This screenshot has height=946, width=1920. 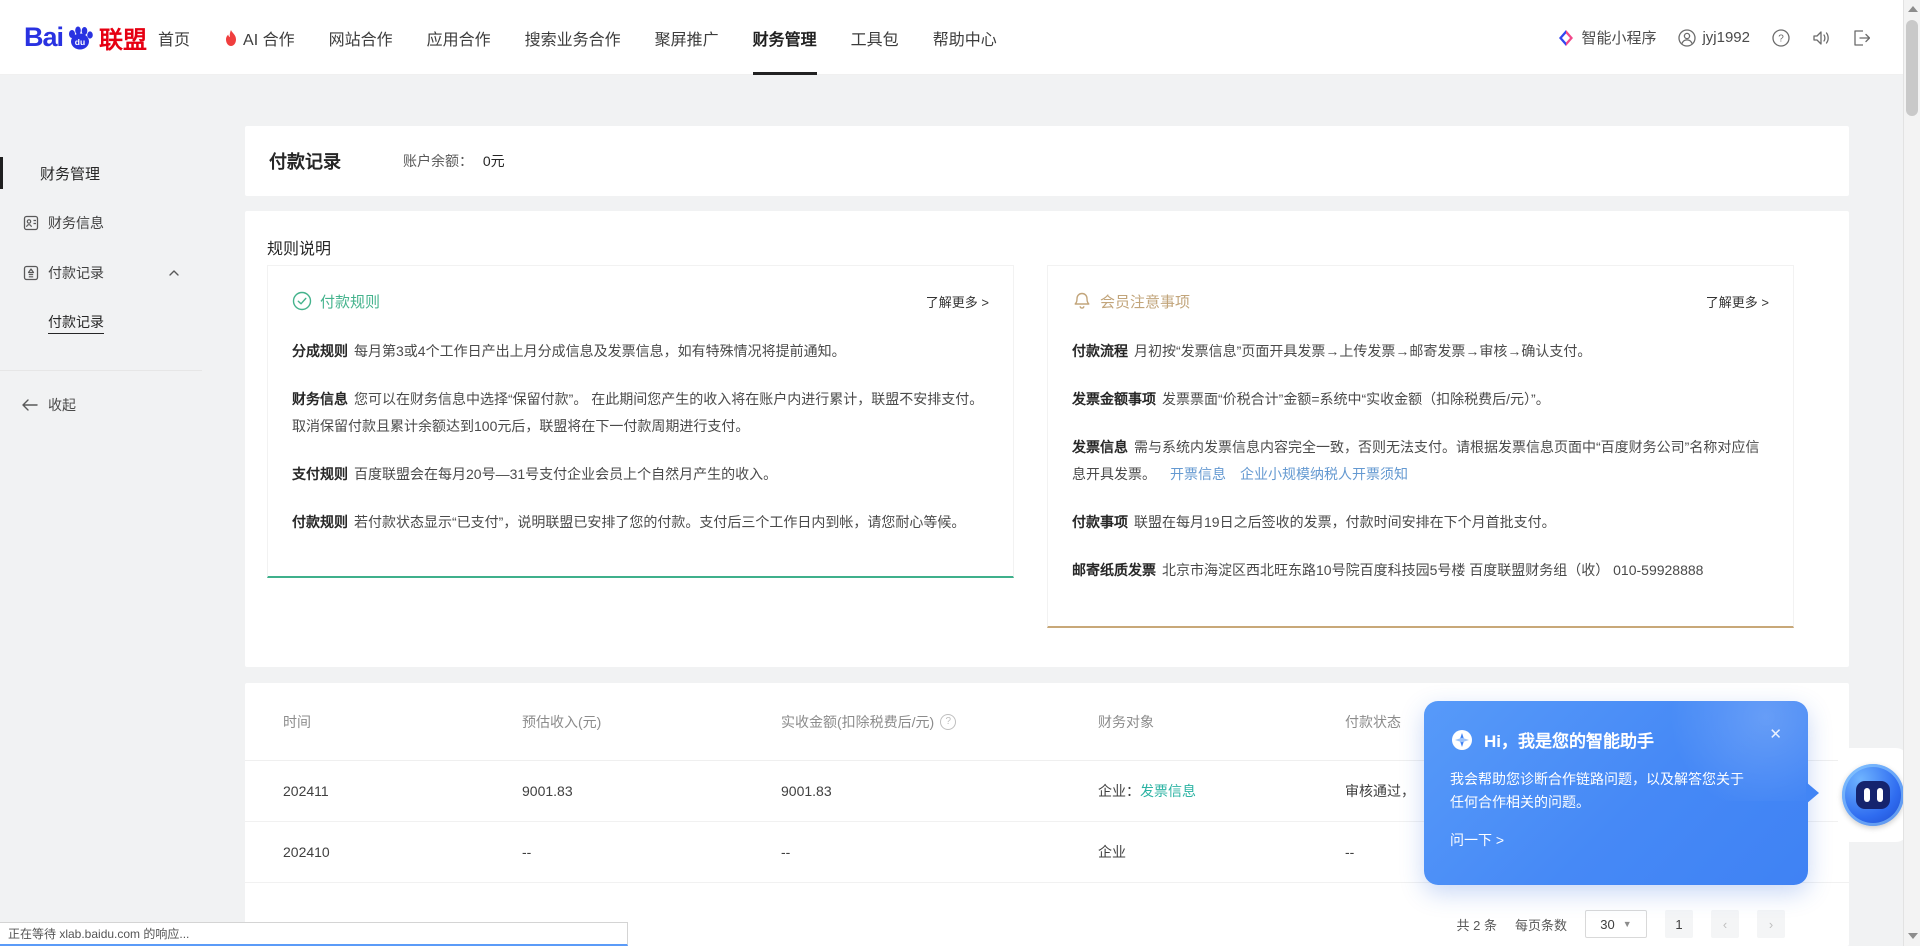 What do you see at coordinates (1114, 399) in the screenshot?
I see `rule-label: 发票金额事项` at bounding box center [1114, 399].